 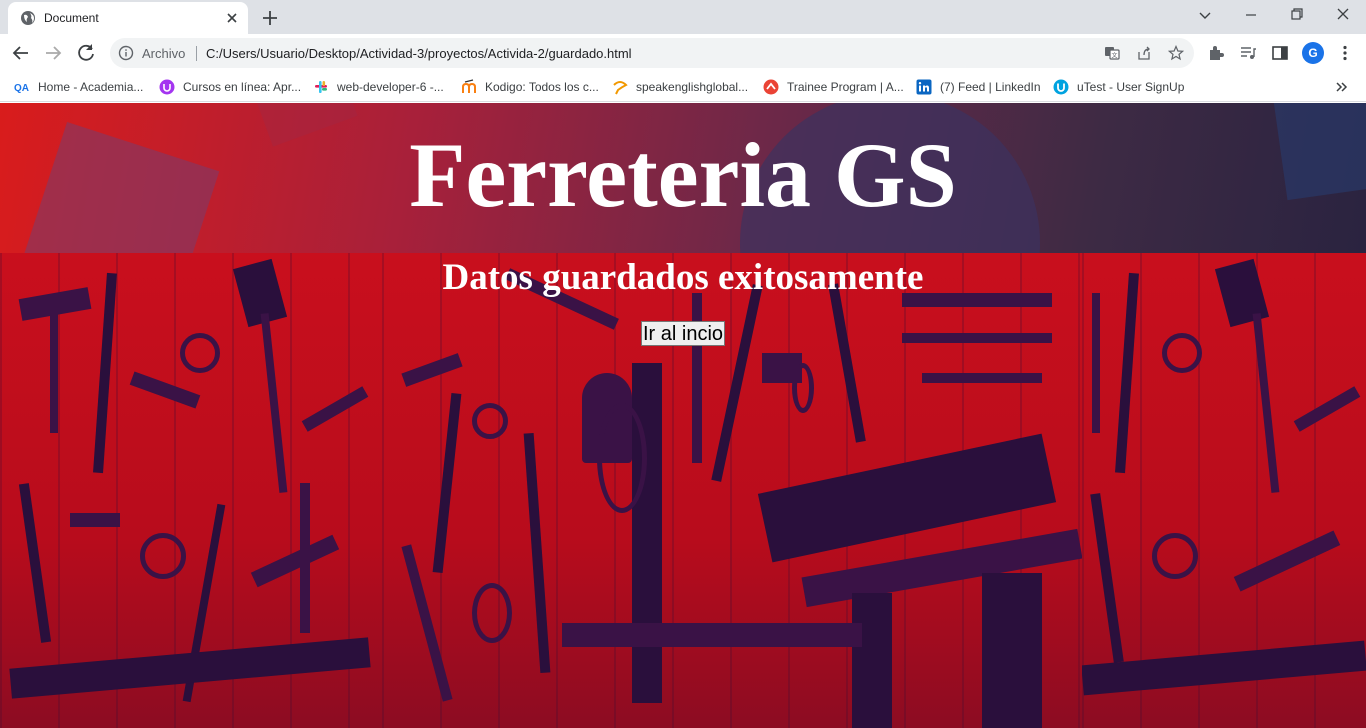 I want to click on translate-icon: 文, so click(x=1112, y=53).